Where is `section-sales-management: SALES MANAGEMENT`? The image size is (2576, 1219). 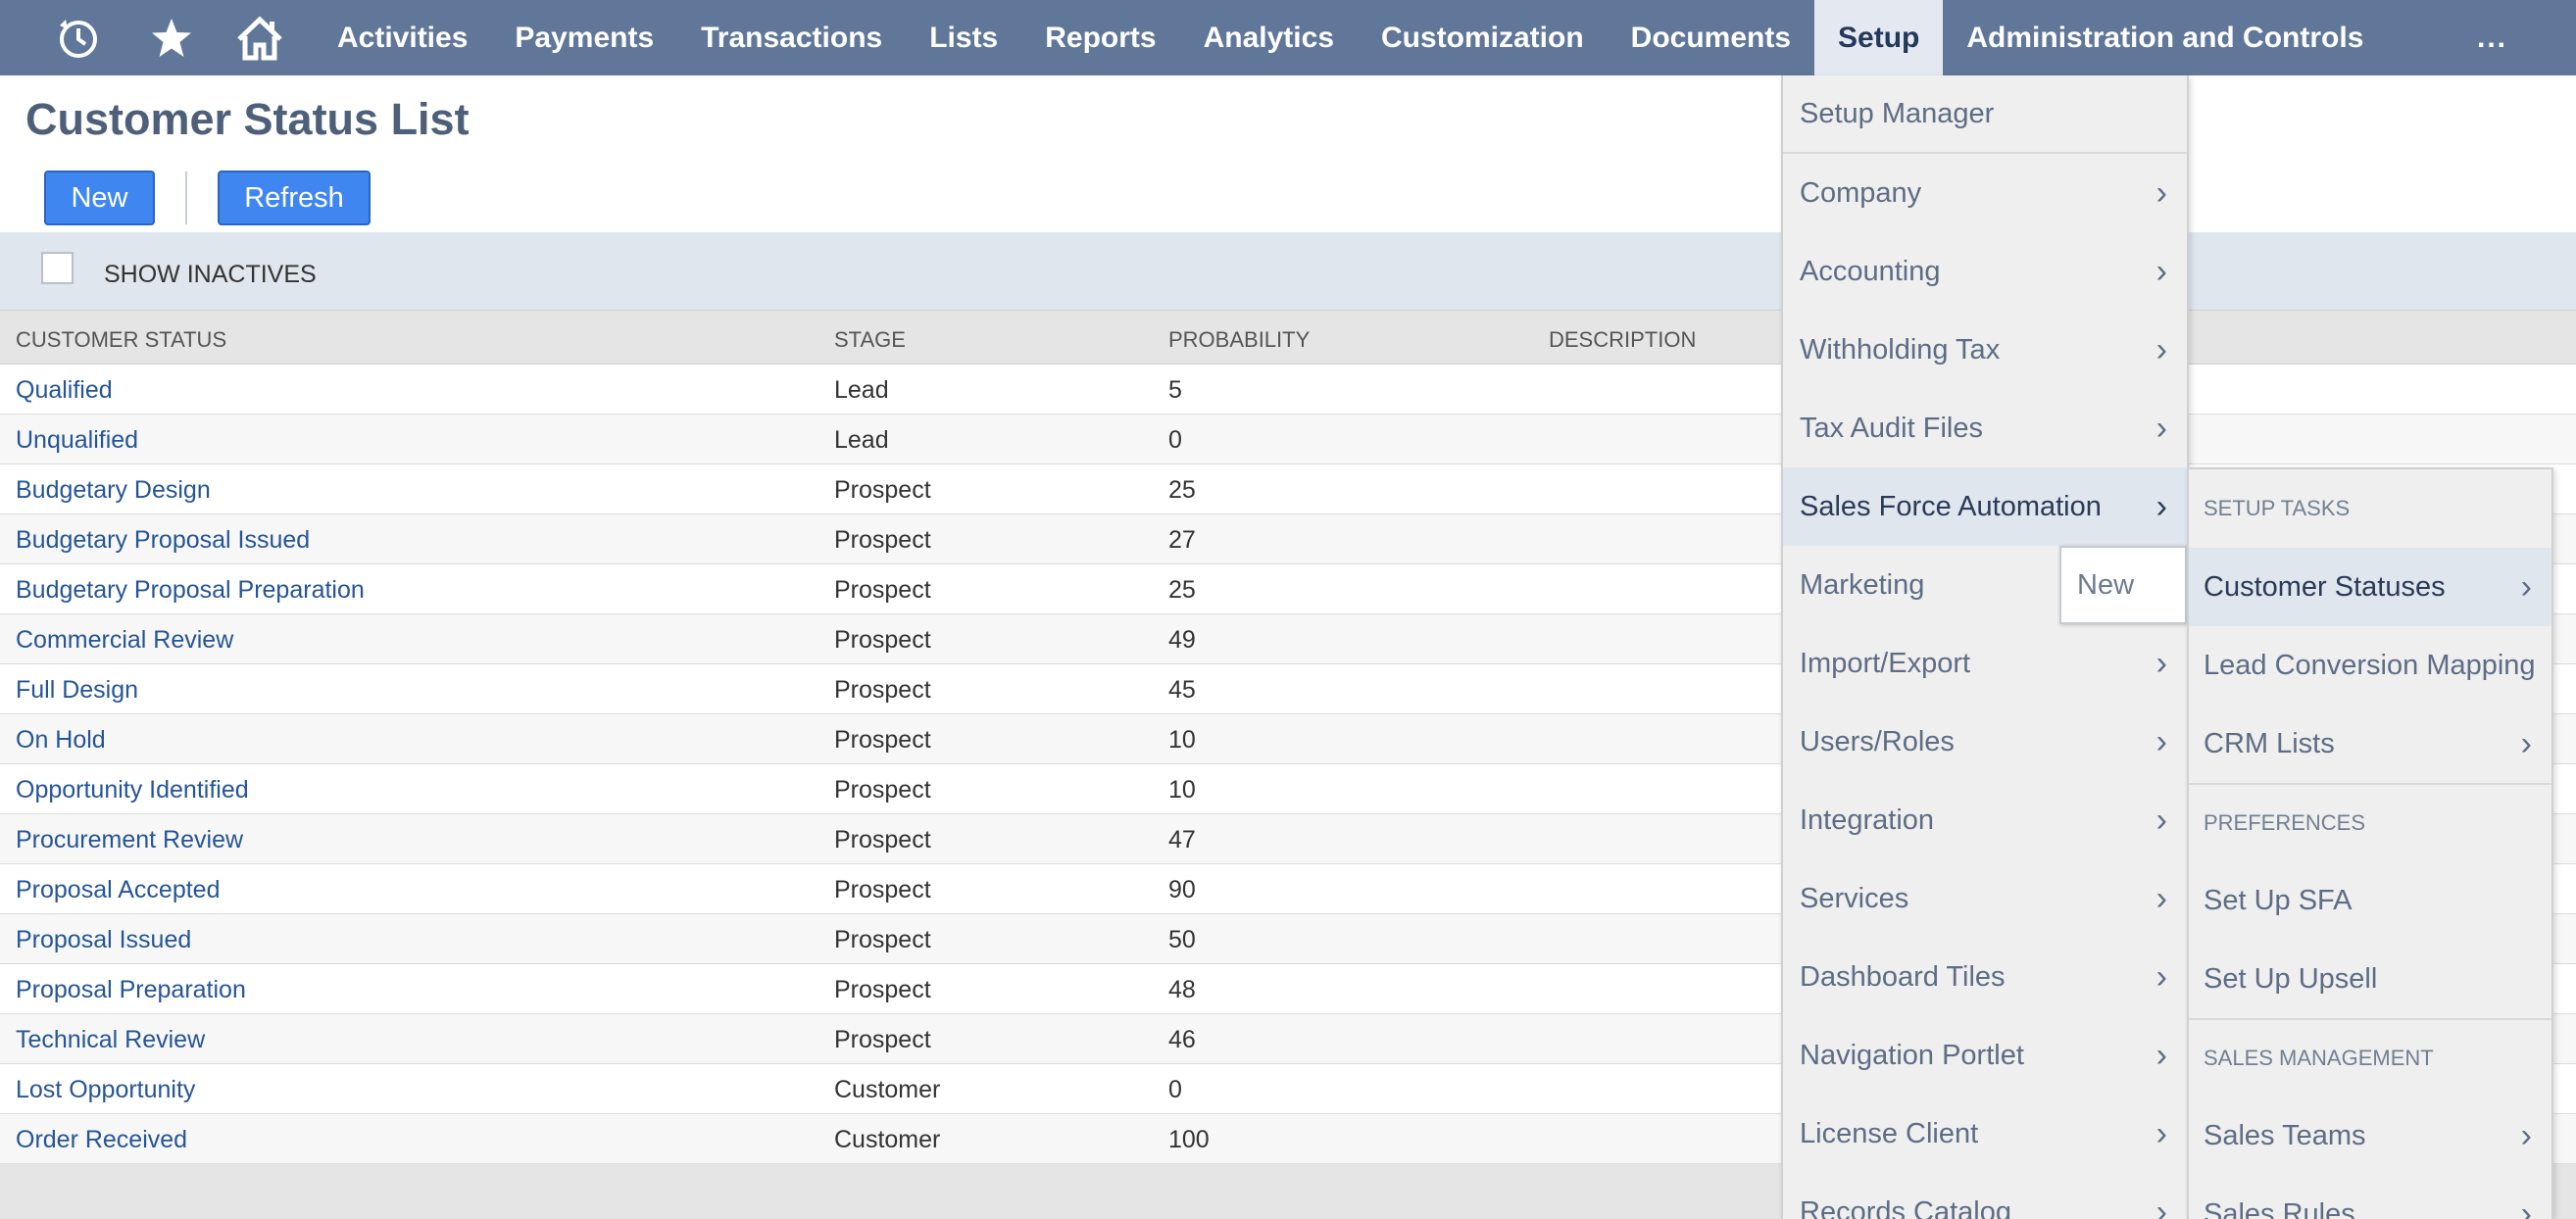 section-sales-management: SALES MANAGEMENT is located at coordinates (2370, 1057).